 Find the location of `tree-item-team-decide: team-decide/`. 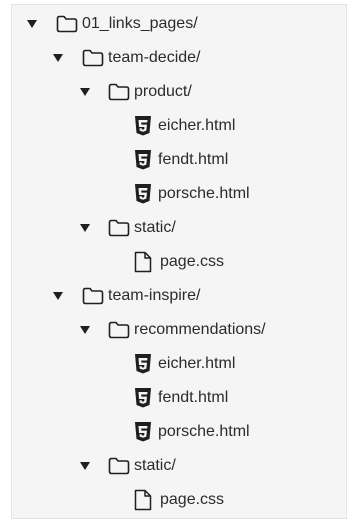

tree-item-team-decide: team-decide/ is located at coordinates (179, 58).